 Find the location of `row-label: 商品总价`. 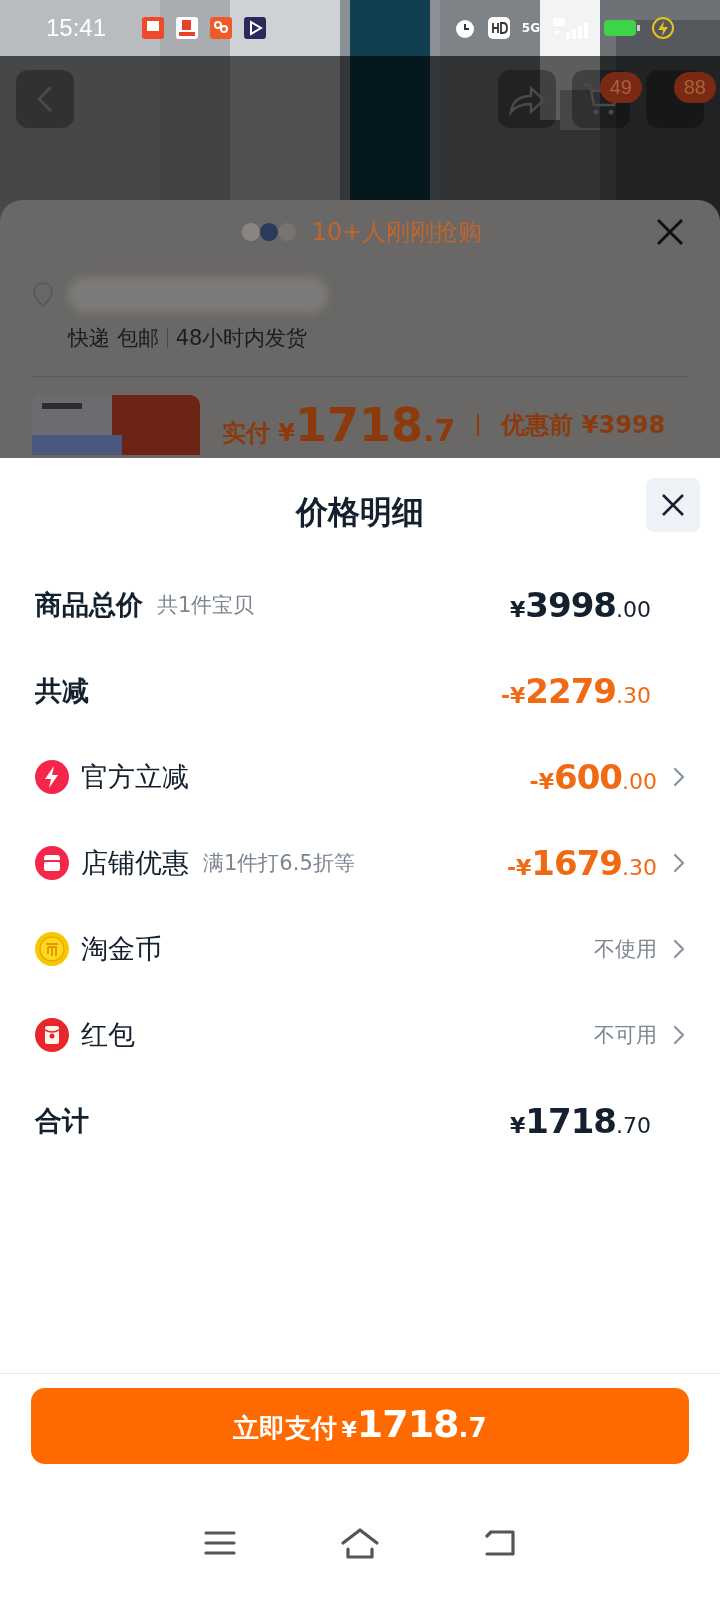

row-label: 商品总价 is located at coordinates (89, 605).